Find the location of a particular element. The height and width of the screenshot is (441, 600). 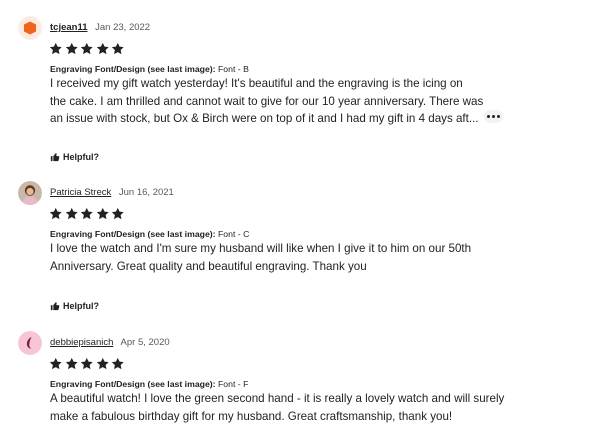

reviewer-name-link: Patricia Streck is located at coordinates (80, 192).